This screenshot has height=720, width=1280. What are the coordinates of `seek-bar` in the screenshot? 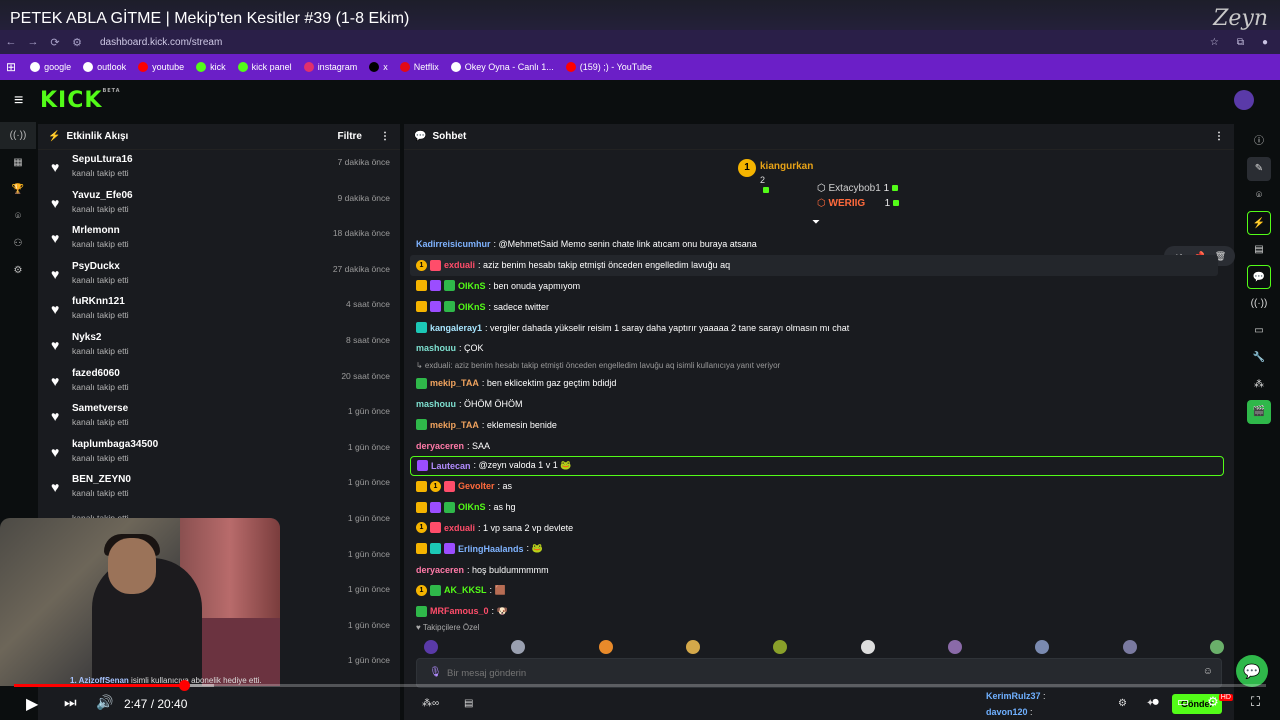 It's located at (640, 685).